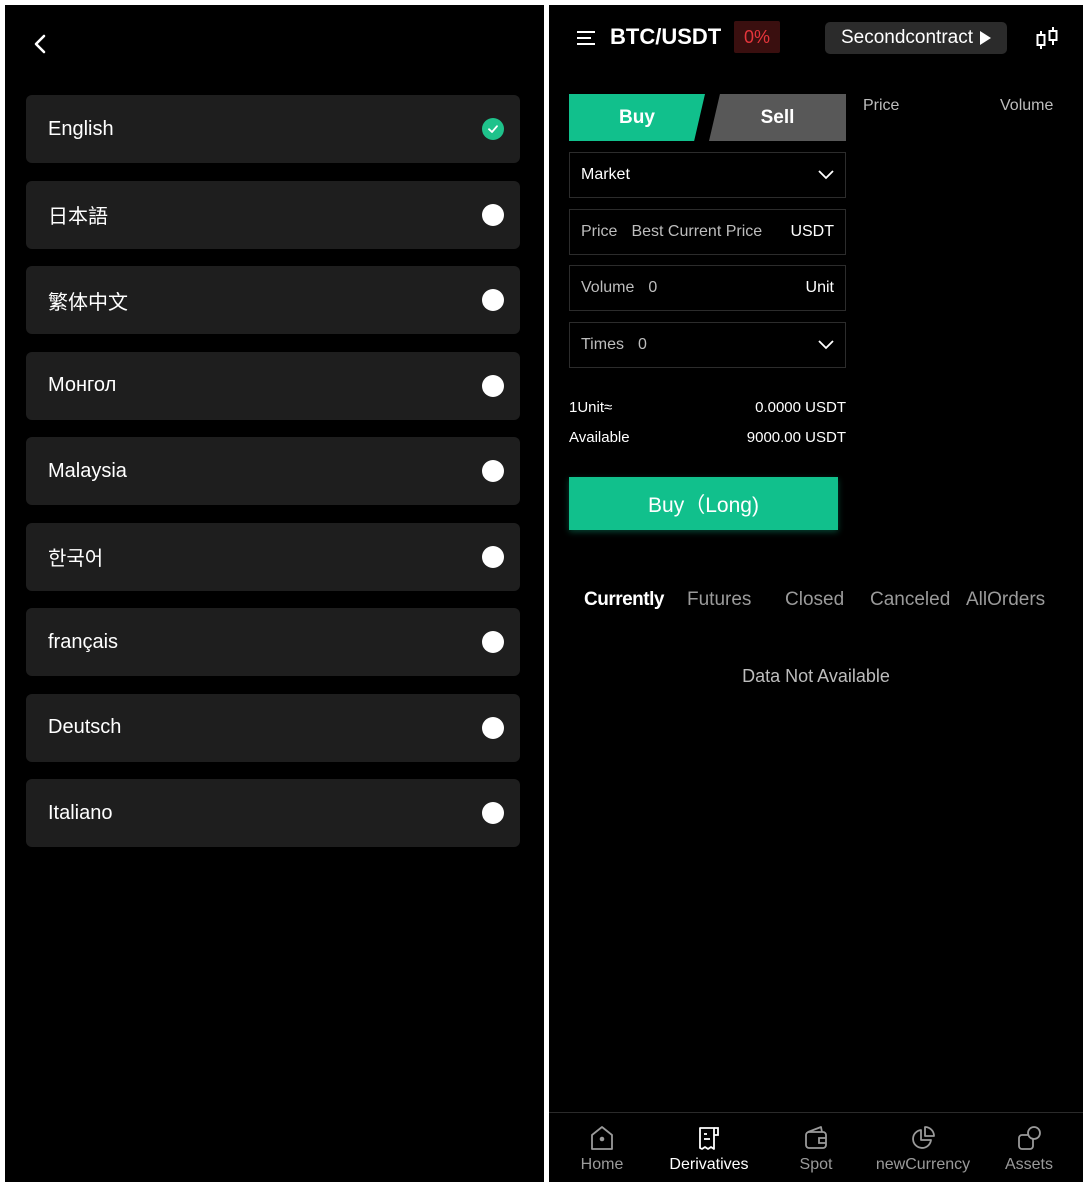 Image resolution: width=1090 pixels, height=1187 pixels. I want to click on language-label: Malaysia, so click(87, 470).